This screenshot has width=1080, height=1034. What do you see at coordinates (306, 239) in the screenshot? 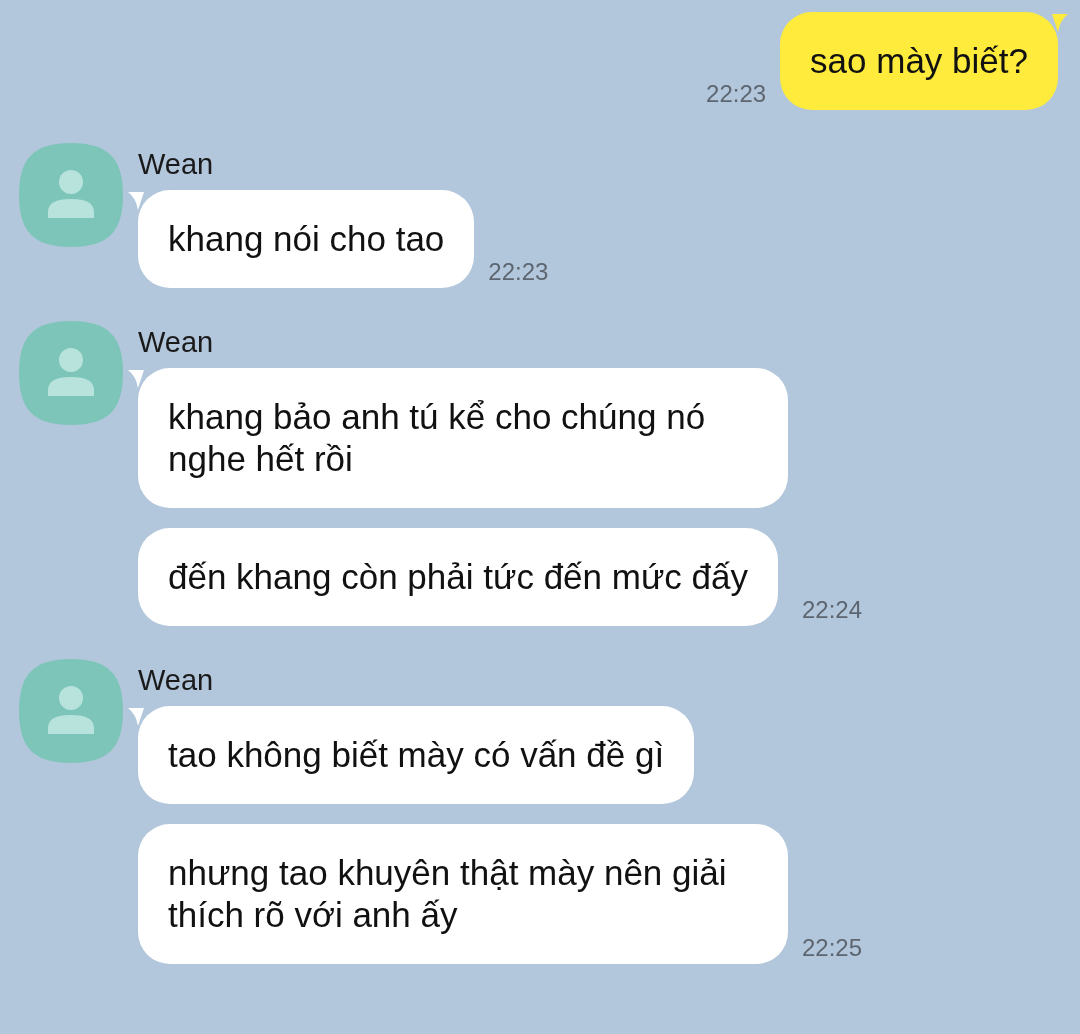
I see `message-bubble: khang nói cho tao` at bounding box center [306, 239].